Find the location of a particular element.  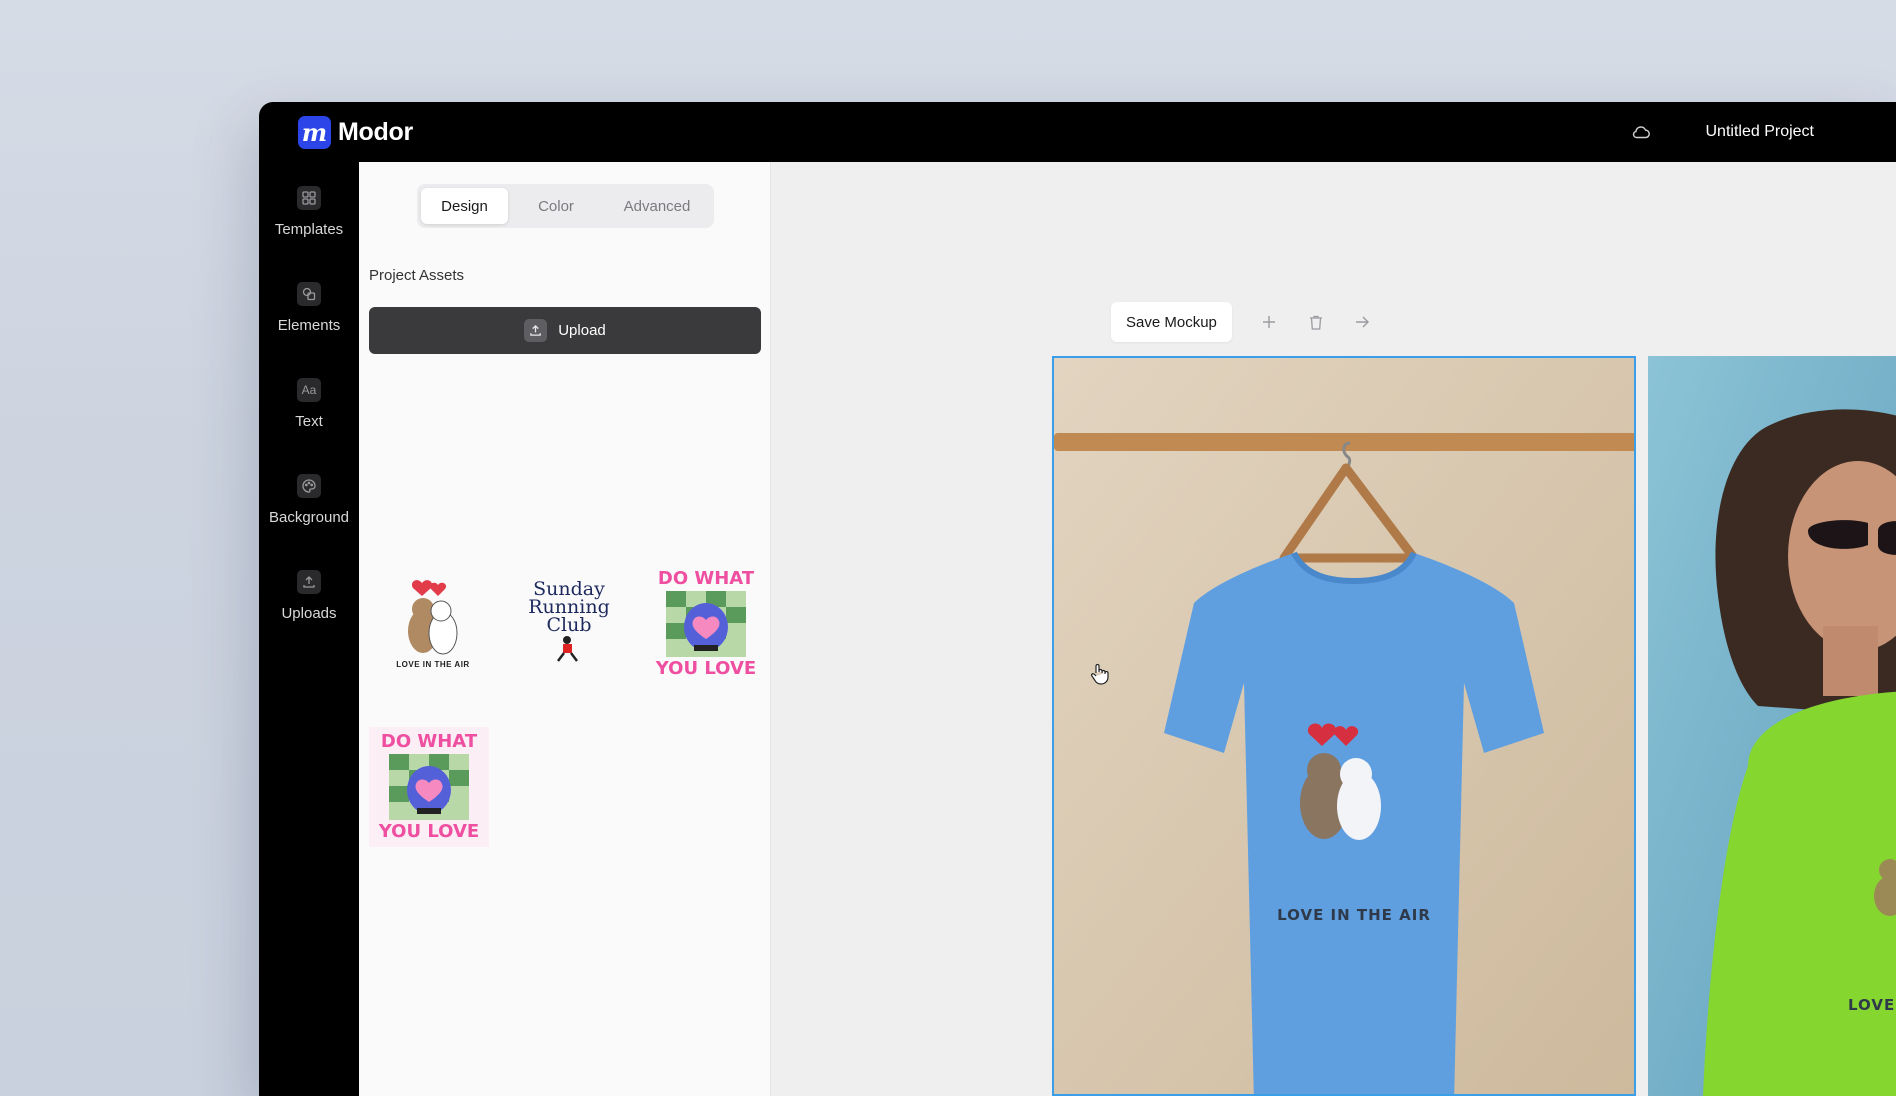

sidebar-item-label: Text is located at coordinates (309, 421).